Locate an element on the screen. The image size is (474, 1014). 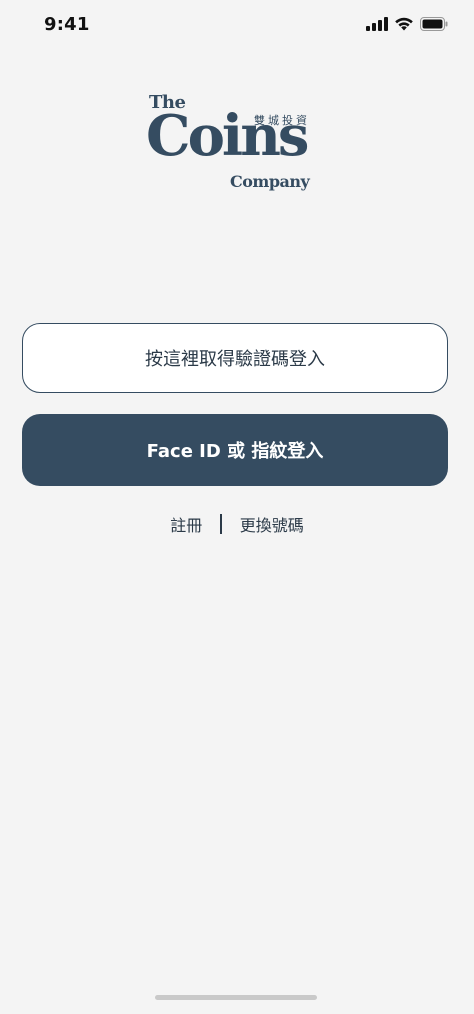
wifi-icon is located at coordinates (404, 24).